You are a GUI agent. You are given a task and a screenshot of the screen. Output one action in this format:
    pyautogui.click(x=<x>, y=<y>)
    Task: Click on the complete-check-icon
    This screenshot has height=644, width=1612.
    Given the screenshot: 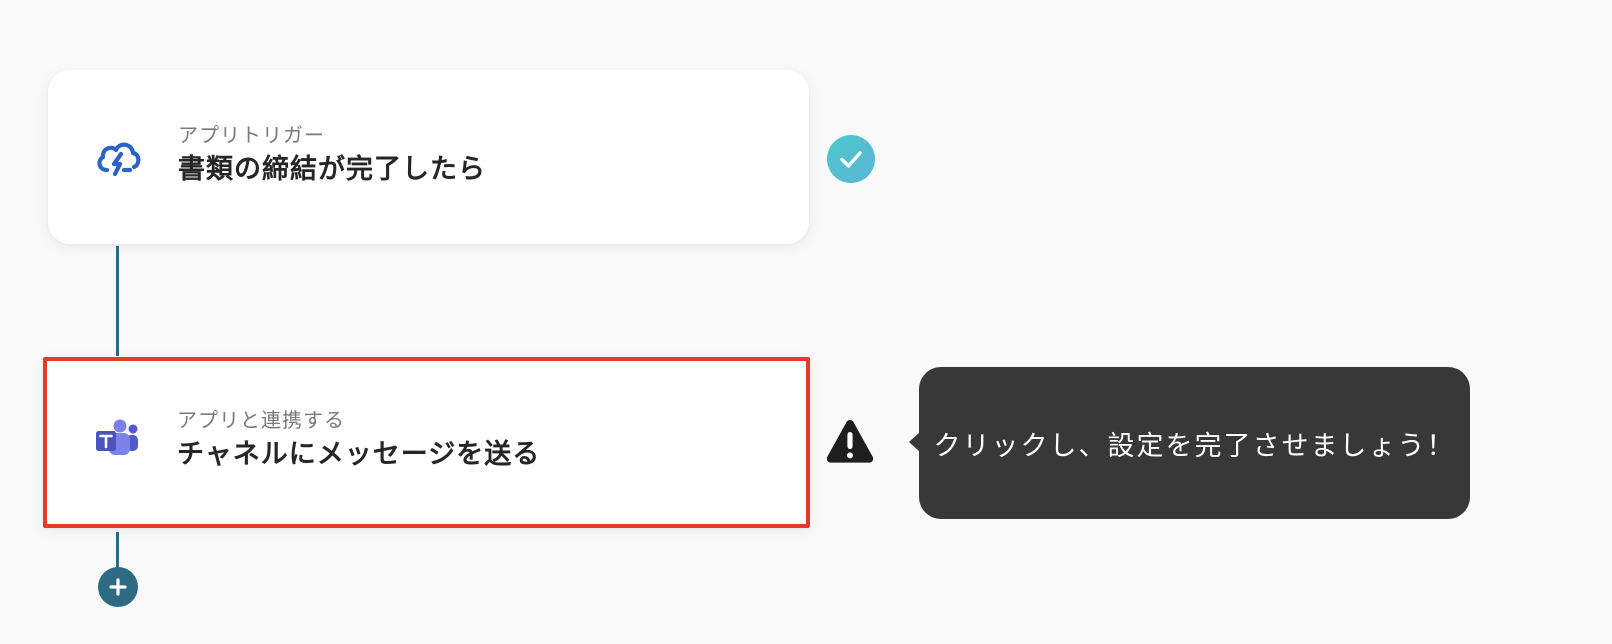 What is the action you would take?
    pyautogui.click(x=851, y=159)
    